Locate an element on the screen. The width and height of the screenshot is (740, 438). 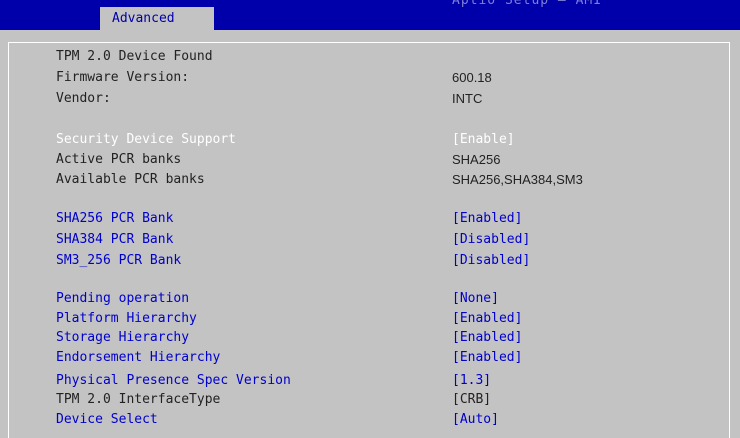
bank-label: SM3_256 PCR Bank is located at coordinates (119, 260).